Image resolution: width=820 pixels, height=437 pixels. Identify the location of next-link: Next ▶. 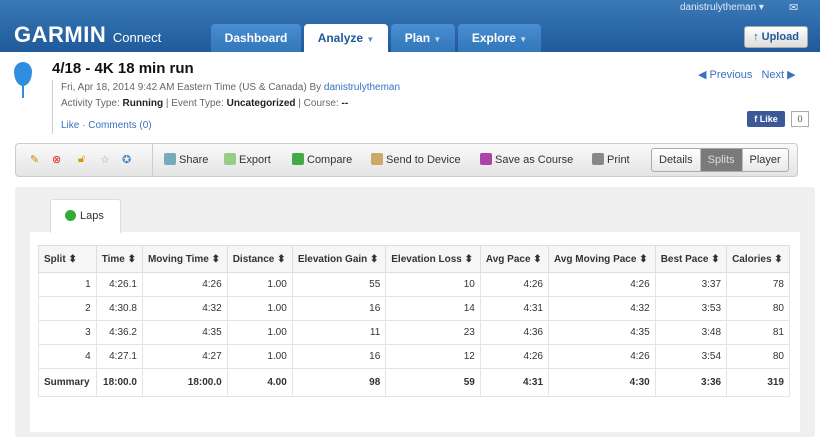
(778, 75).